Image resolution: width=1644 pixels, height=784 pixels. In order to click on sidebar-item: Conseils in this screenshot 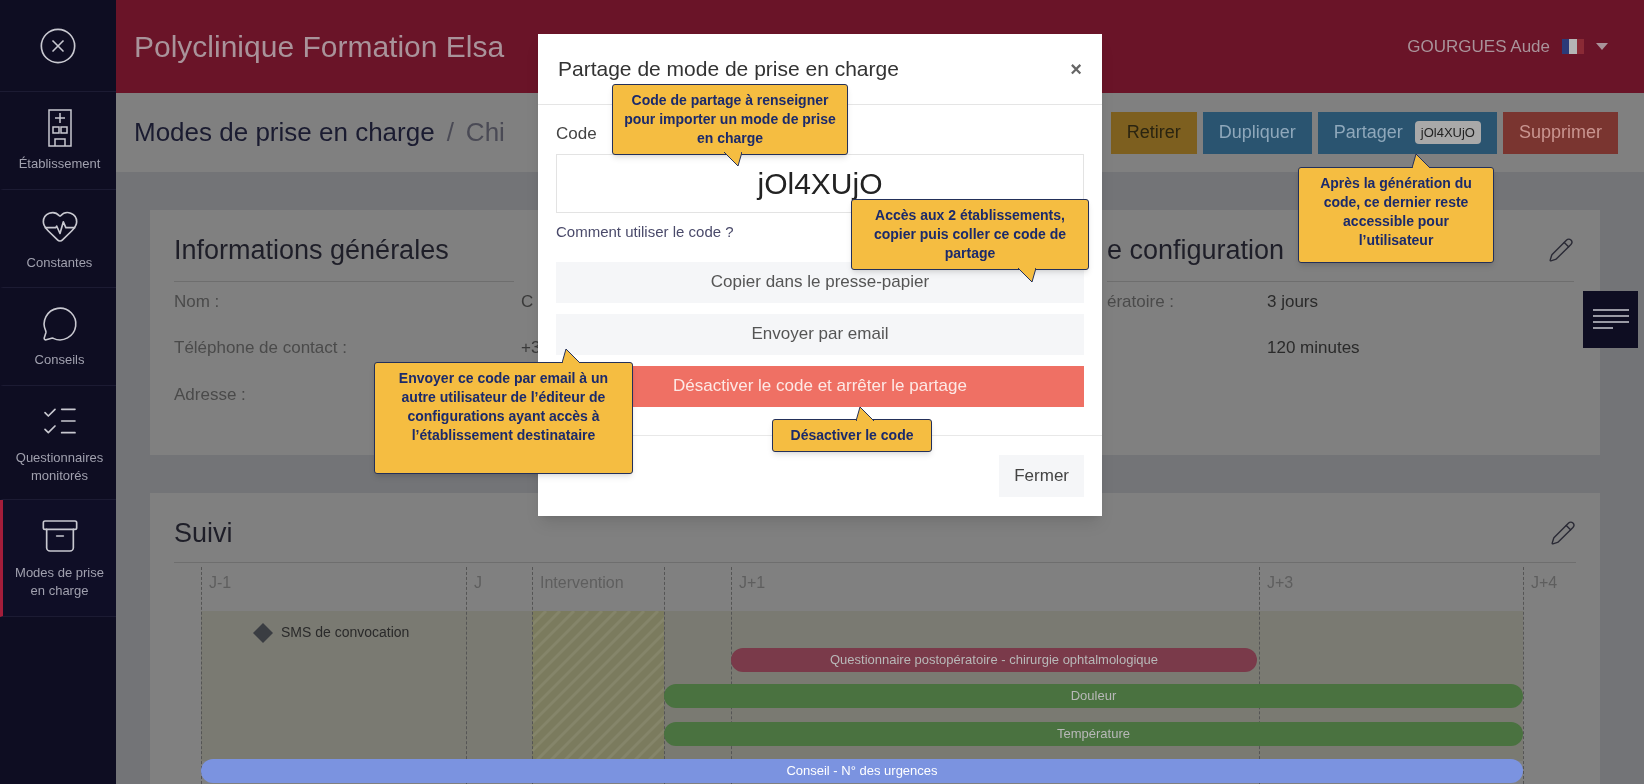, I will do `click(58, 337)`.